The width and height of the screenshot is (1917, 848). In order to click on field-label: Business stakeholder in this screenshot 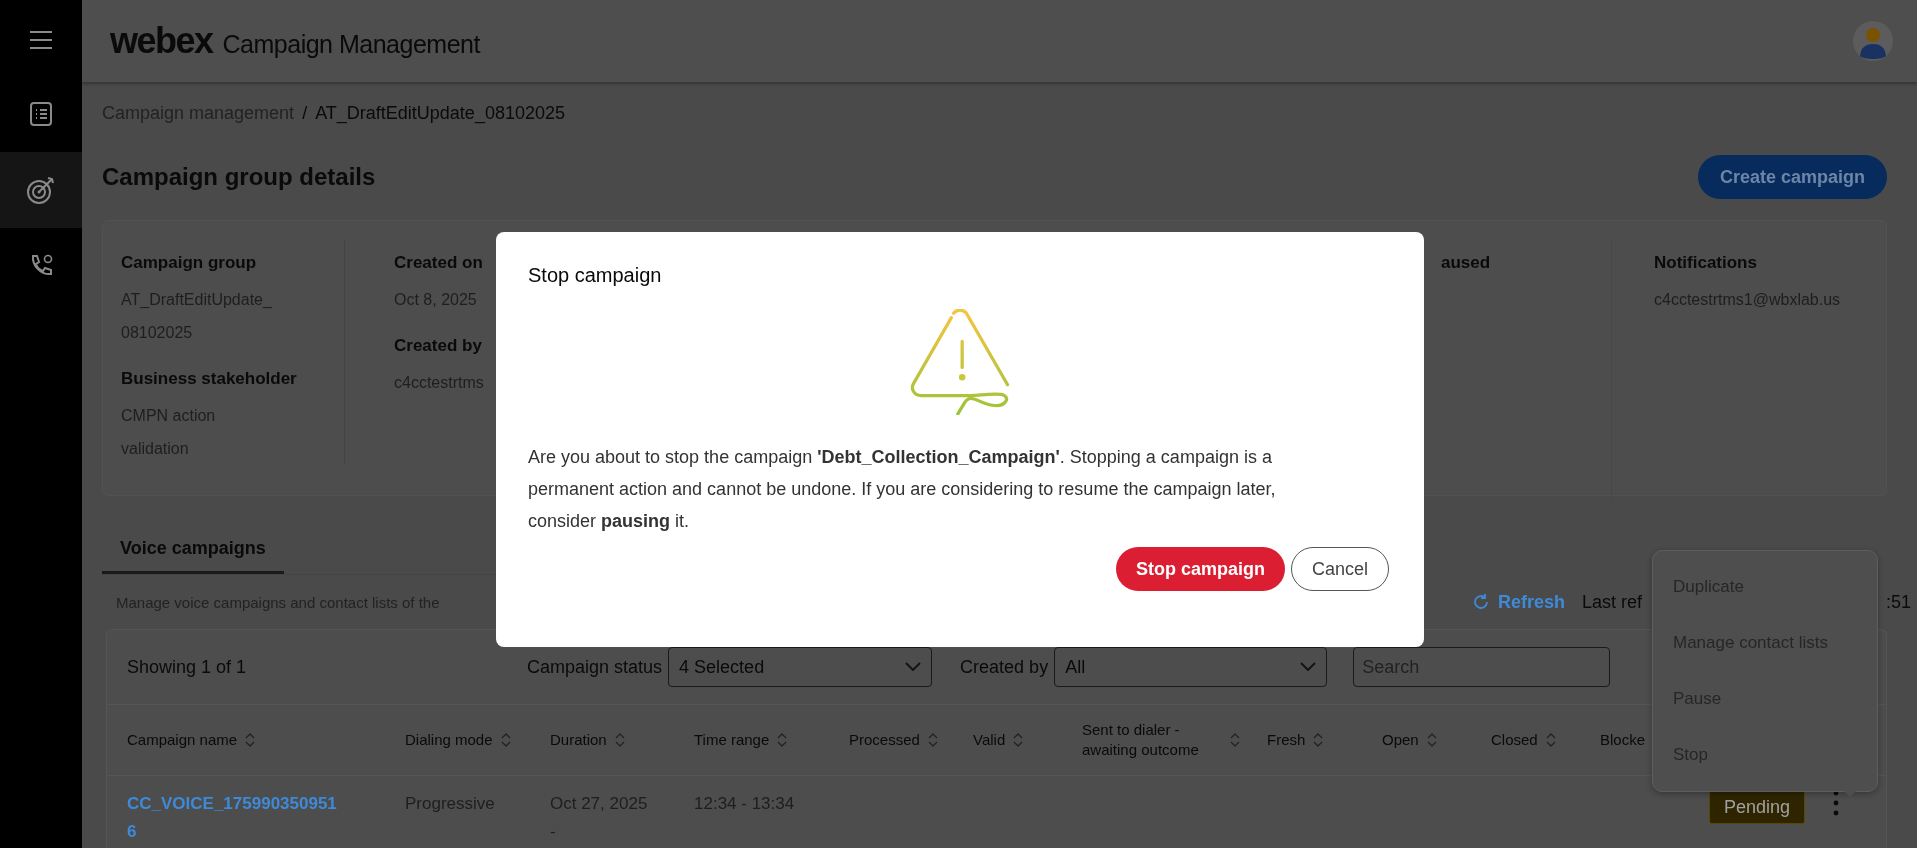, I will do `click(209, 379)`.